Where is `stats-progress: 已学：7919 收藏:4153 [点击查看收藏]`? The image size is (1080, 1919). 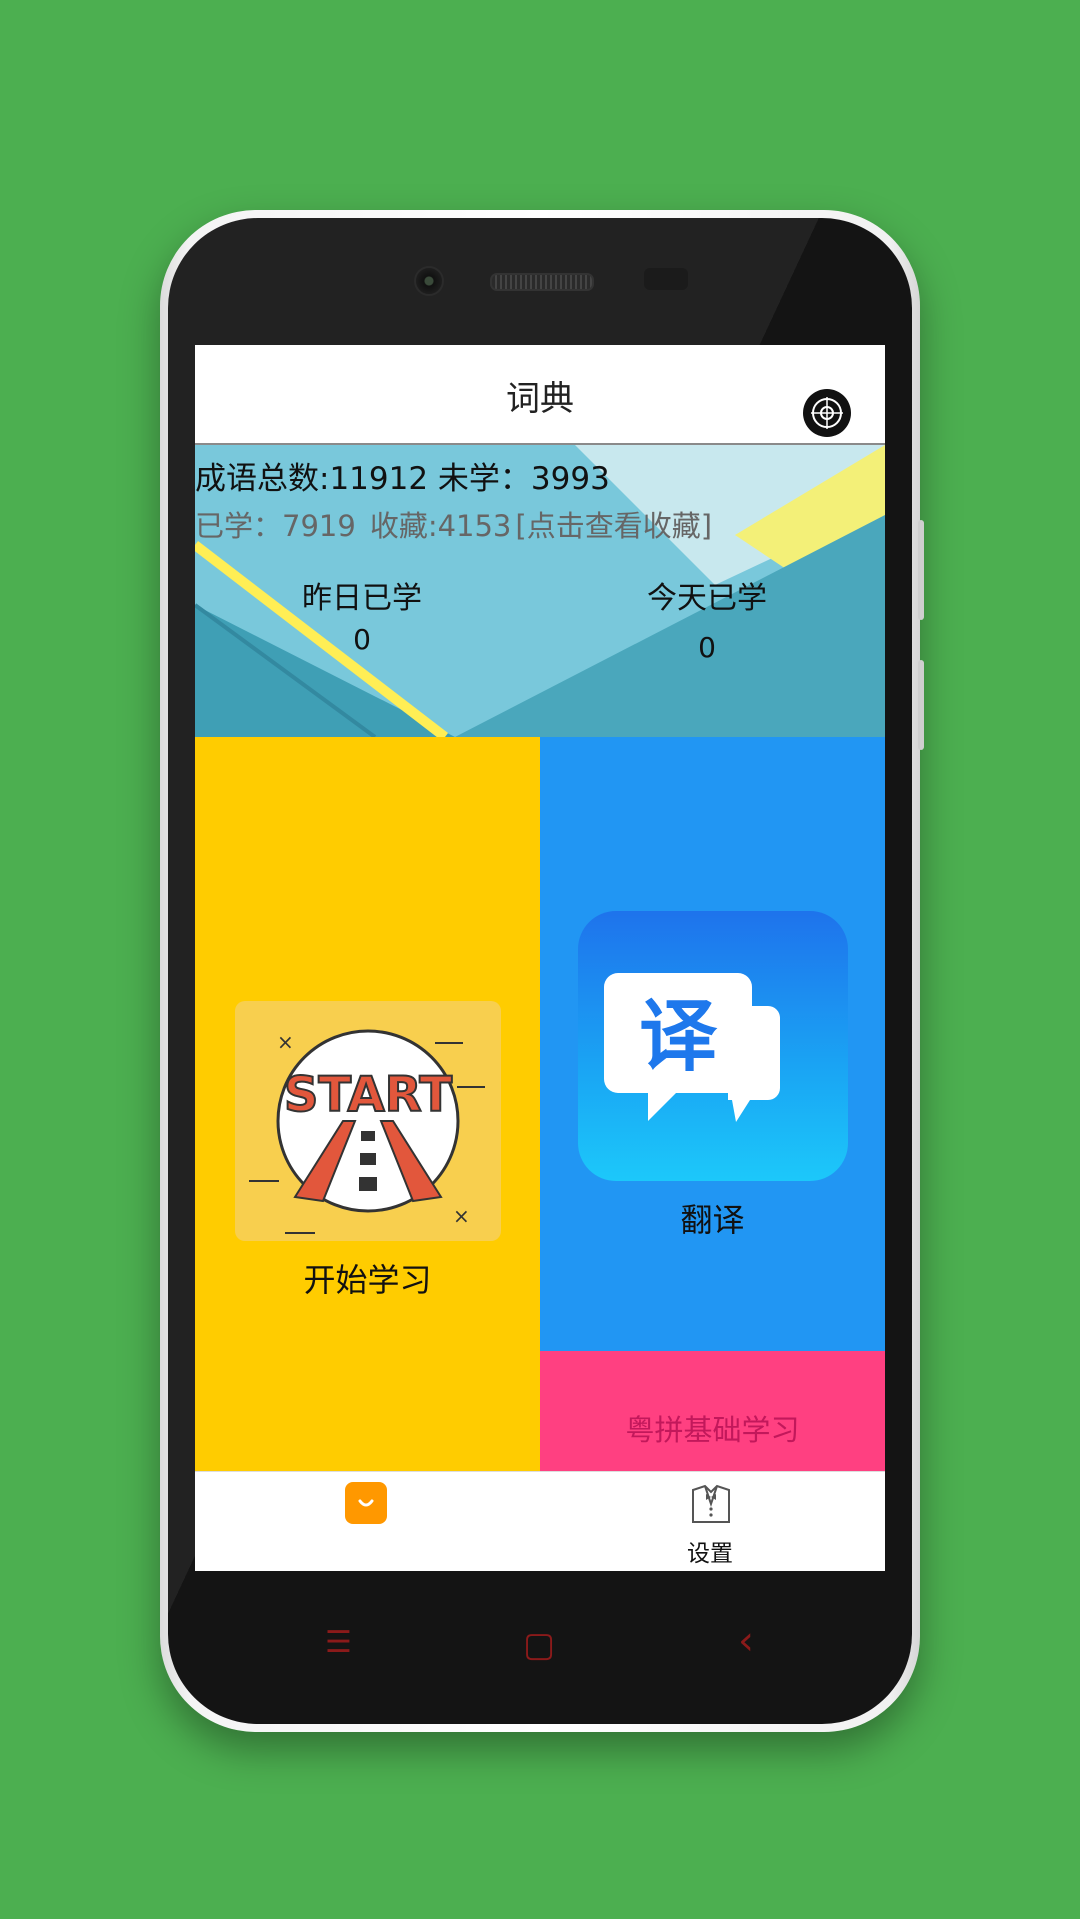 stats-progress: 已学：7919 收藏:4153 [点击查看收藏] is located at coordinates (460, 524).